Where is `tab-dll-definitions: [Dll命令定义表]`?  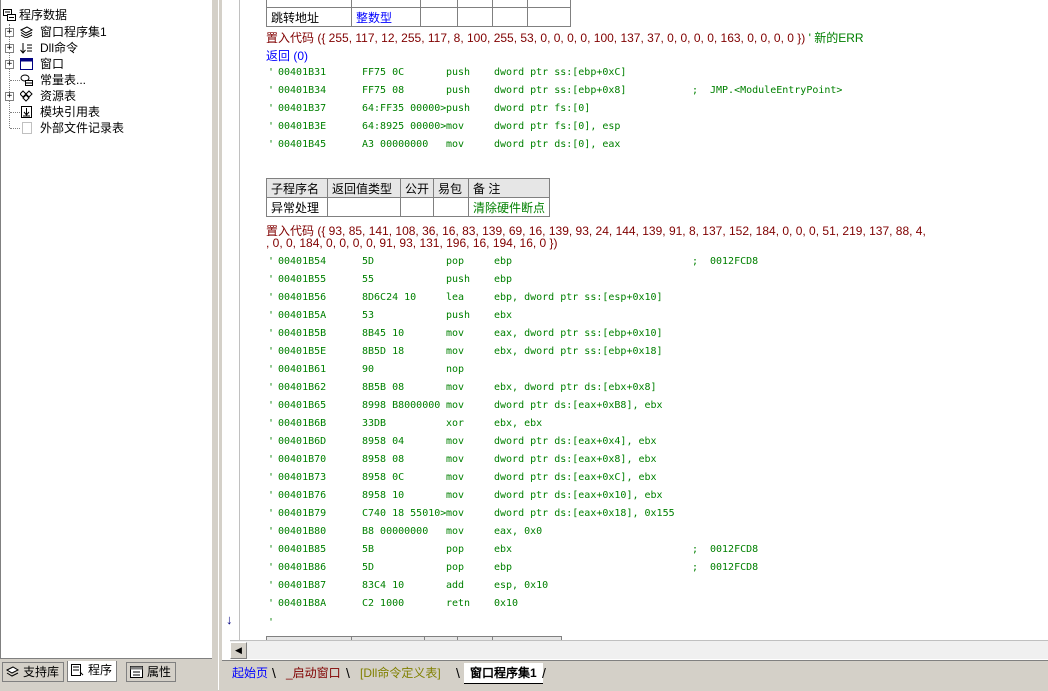 tab-dll-definitions: [Dll命令定义表] is located at coordinates (400, 673).